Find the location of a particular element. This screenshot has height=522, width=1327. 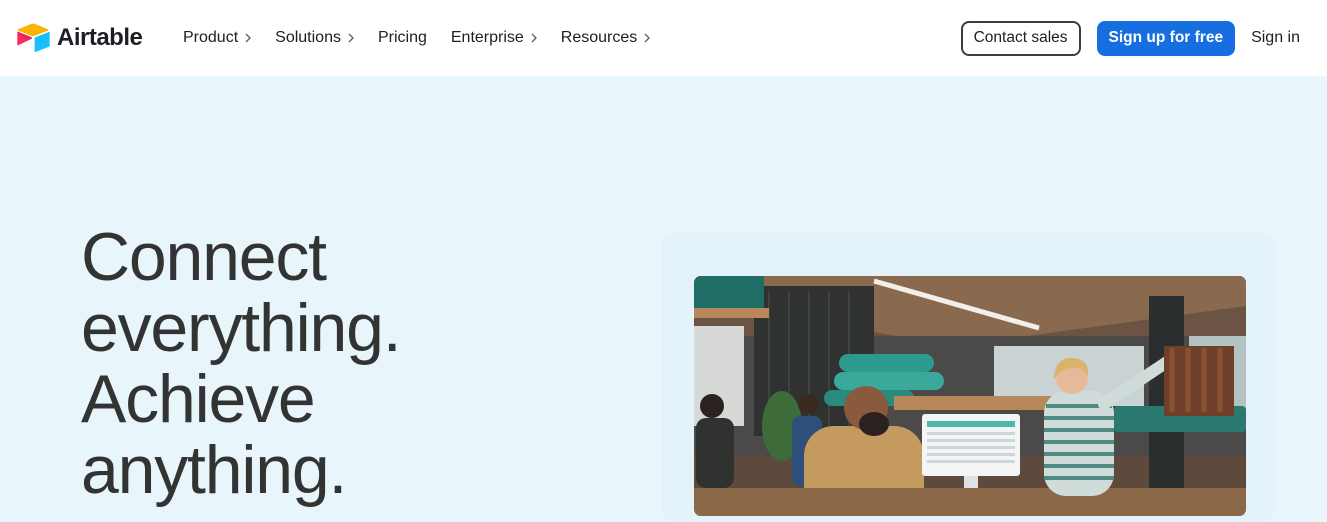

nav-item-pricing: Pricing is located at coordinates (402, 38).